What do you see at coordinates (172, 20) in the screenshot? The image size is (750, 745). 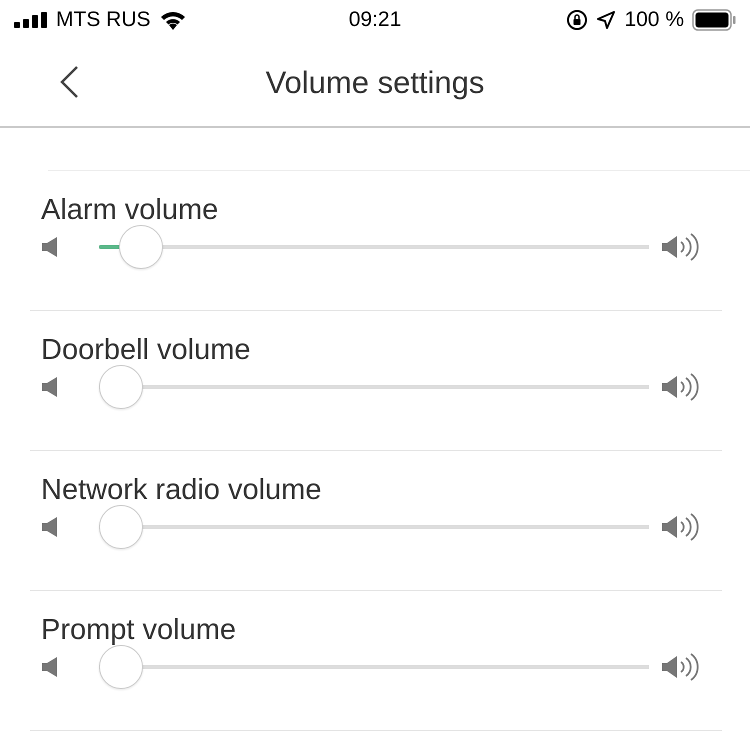 I see `wifi-icon` at bounding box center [172, 20].